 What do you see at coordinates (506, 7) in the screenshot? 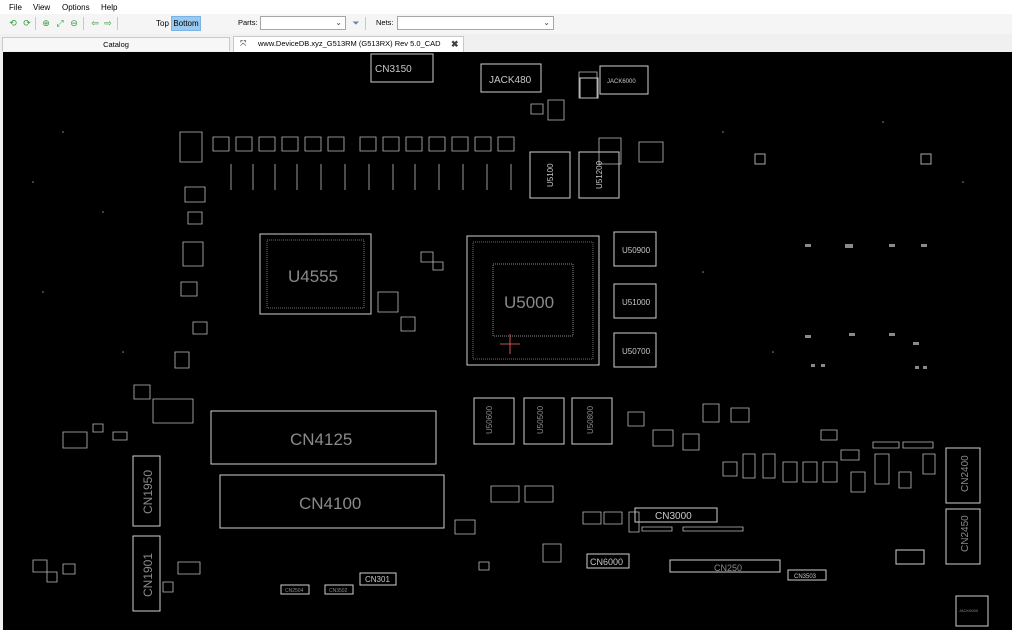
I see `menu-bar: File View Options Help` at bounding box center [506, 7].